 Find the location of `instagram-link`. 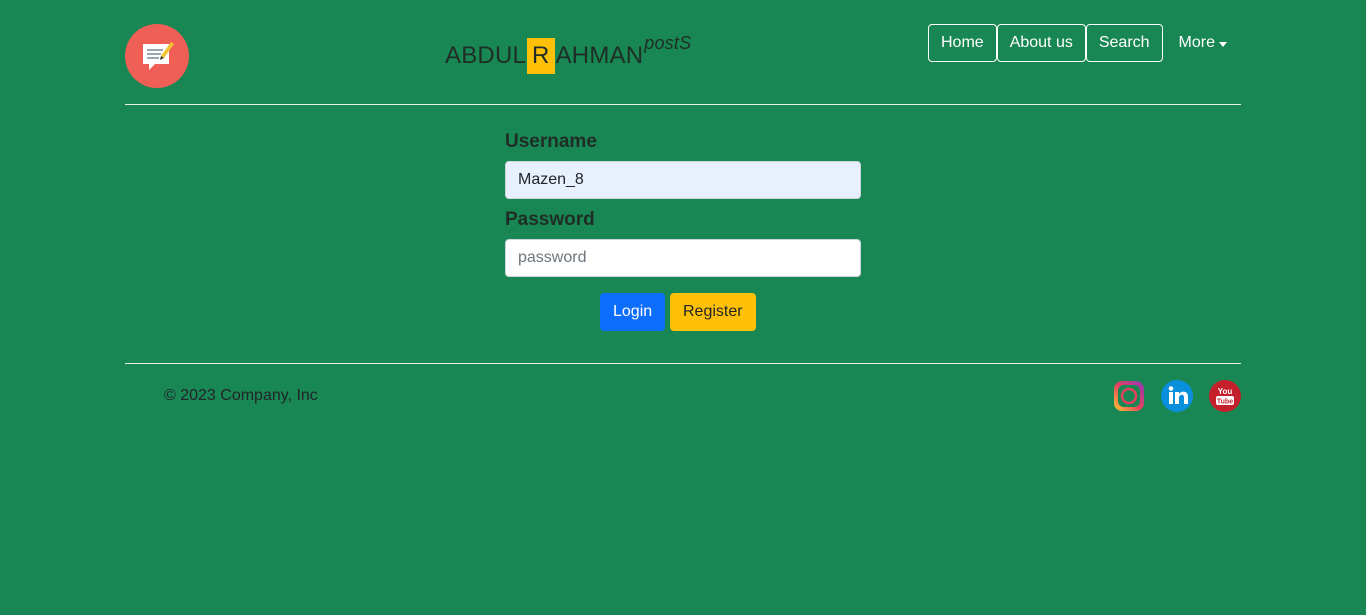

instagram-link is located at coordinates (1129, 396).